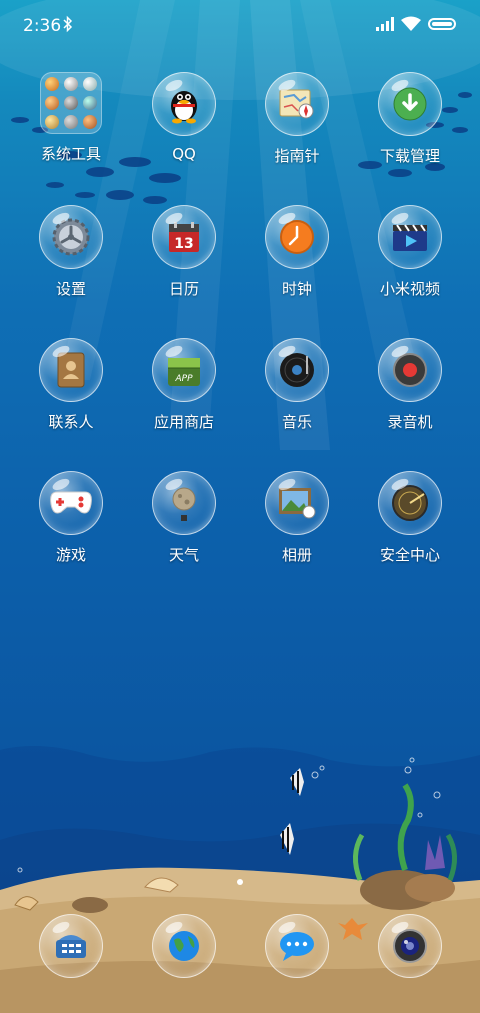  I want to click on wifi-icon, so click(411, 23).